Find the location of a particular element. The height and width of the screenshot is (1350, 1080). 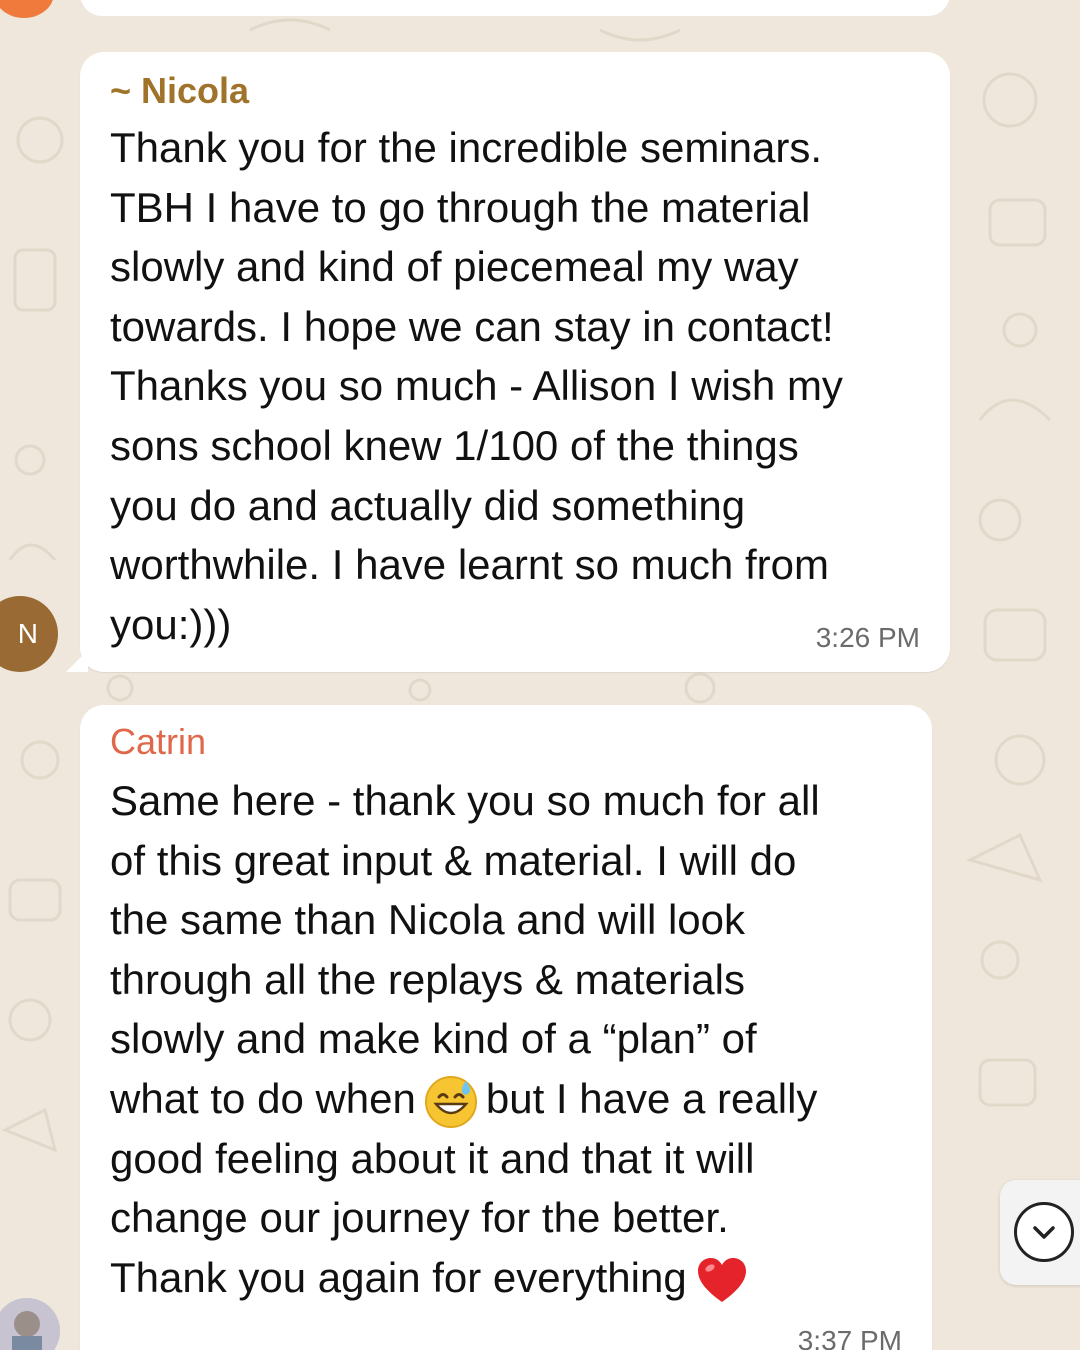

message-line: sons school knew 1/100 of the things is located at coordinates (454, 445).